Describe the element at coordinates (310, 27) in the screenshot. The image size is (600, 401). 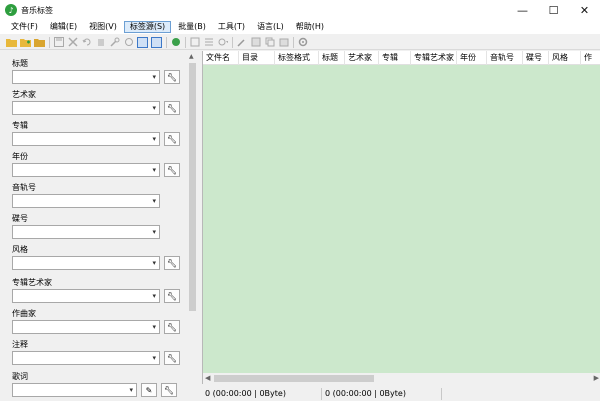
I see `menu-help: 帮助(H)` at that location.